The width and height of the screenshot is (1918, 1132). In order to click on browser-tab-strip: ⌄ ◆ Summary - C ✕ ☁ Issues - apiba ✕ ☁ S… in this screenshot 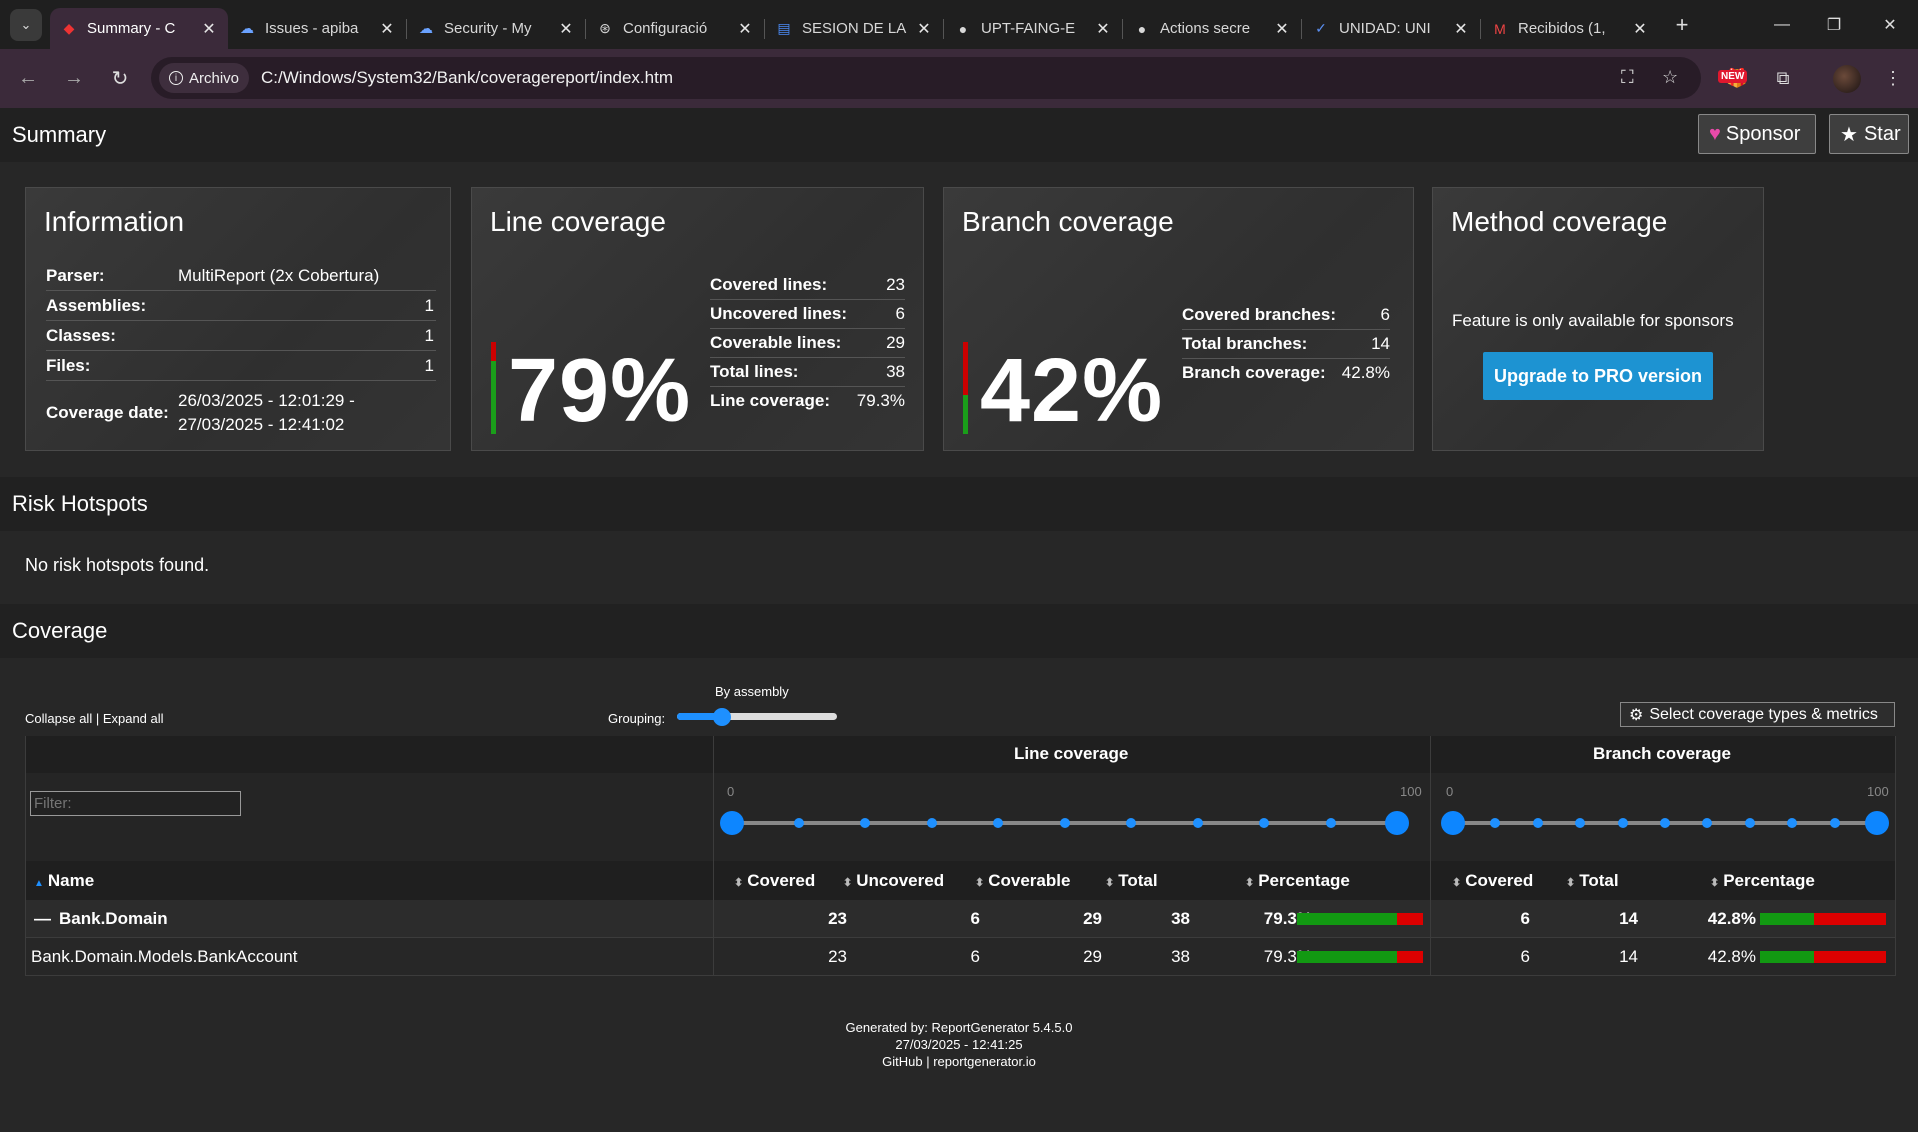, I will do `click(959, 24)`.